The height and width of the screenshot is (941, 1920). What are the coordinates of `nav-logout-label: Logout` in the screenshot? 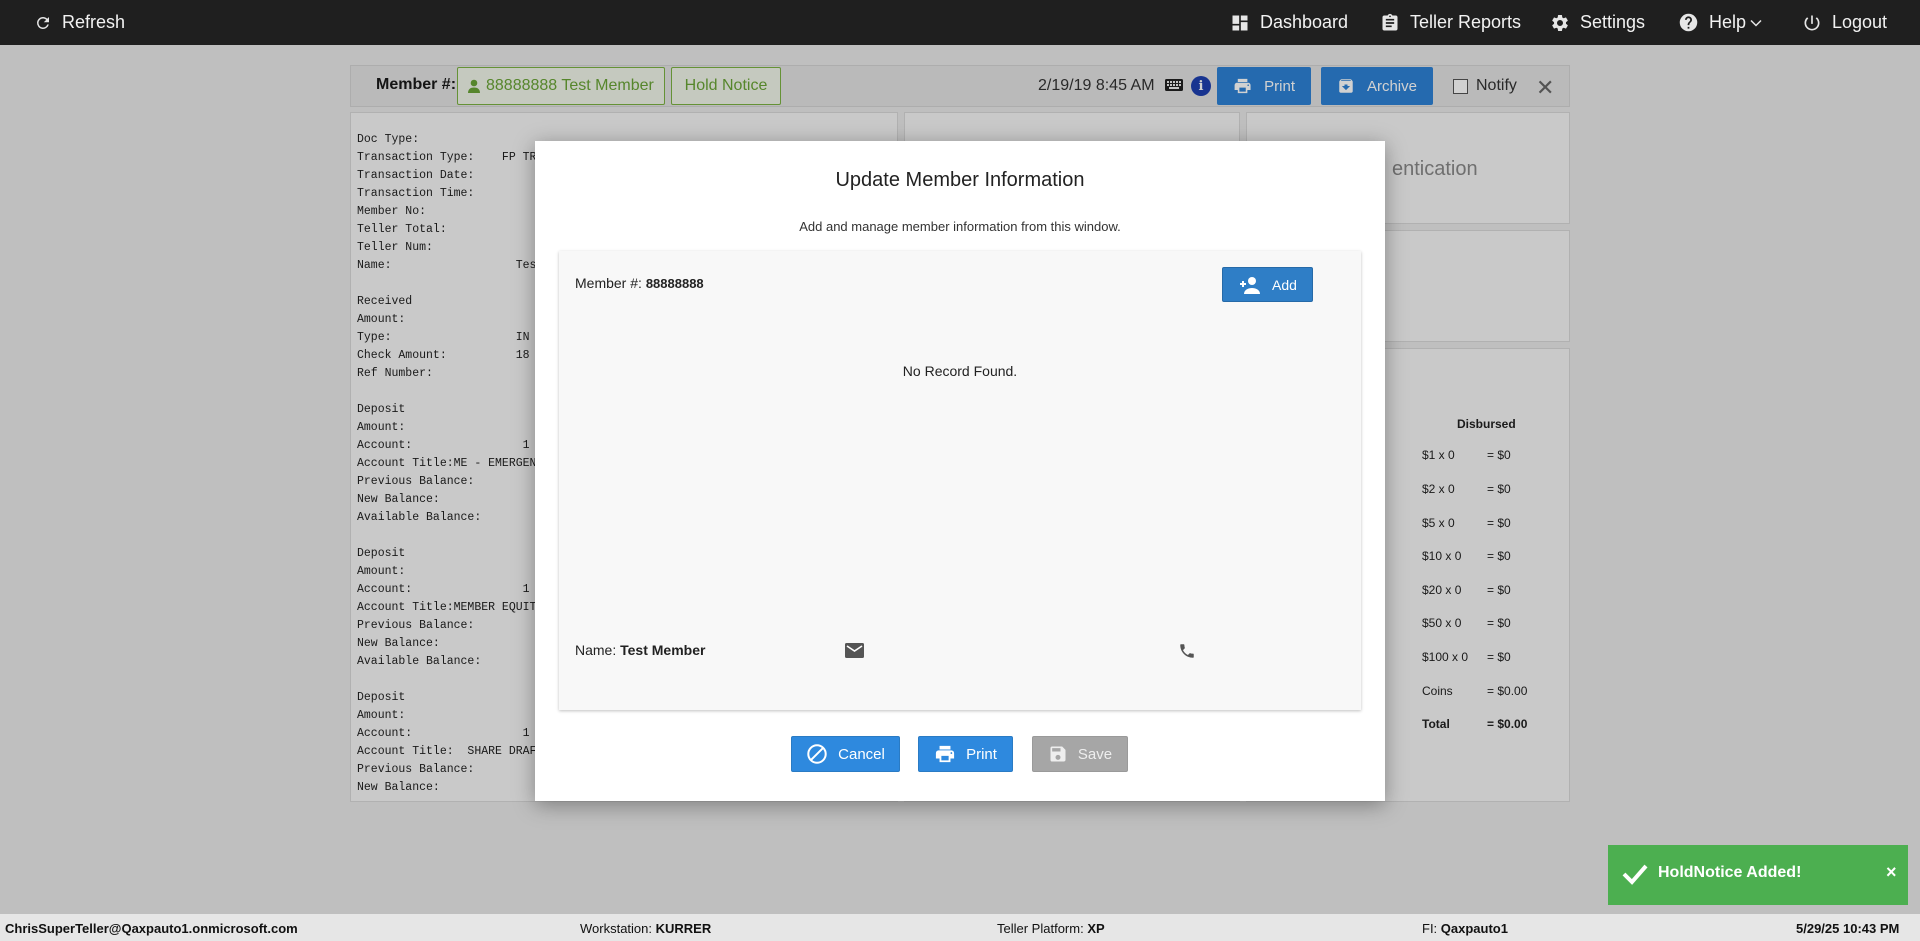 It's located at (1860, 22).